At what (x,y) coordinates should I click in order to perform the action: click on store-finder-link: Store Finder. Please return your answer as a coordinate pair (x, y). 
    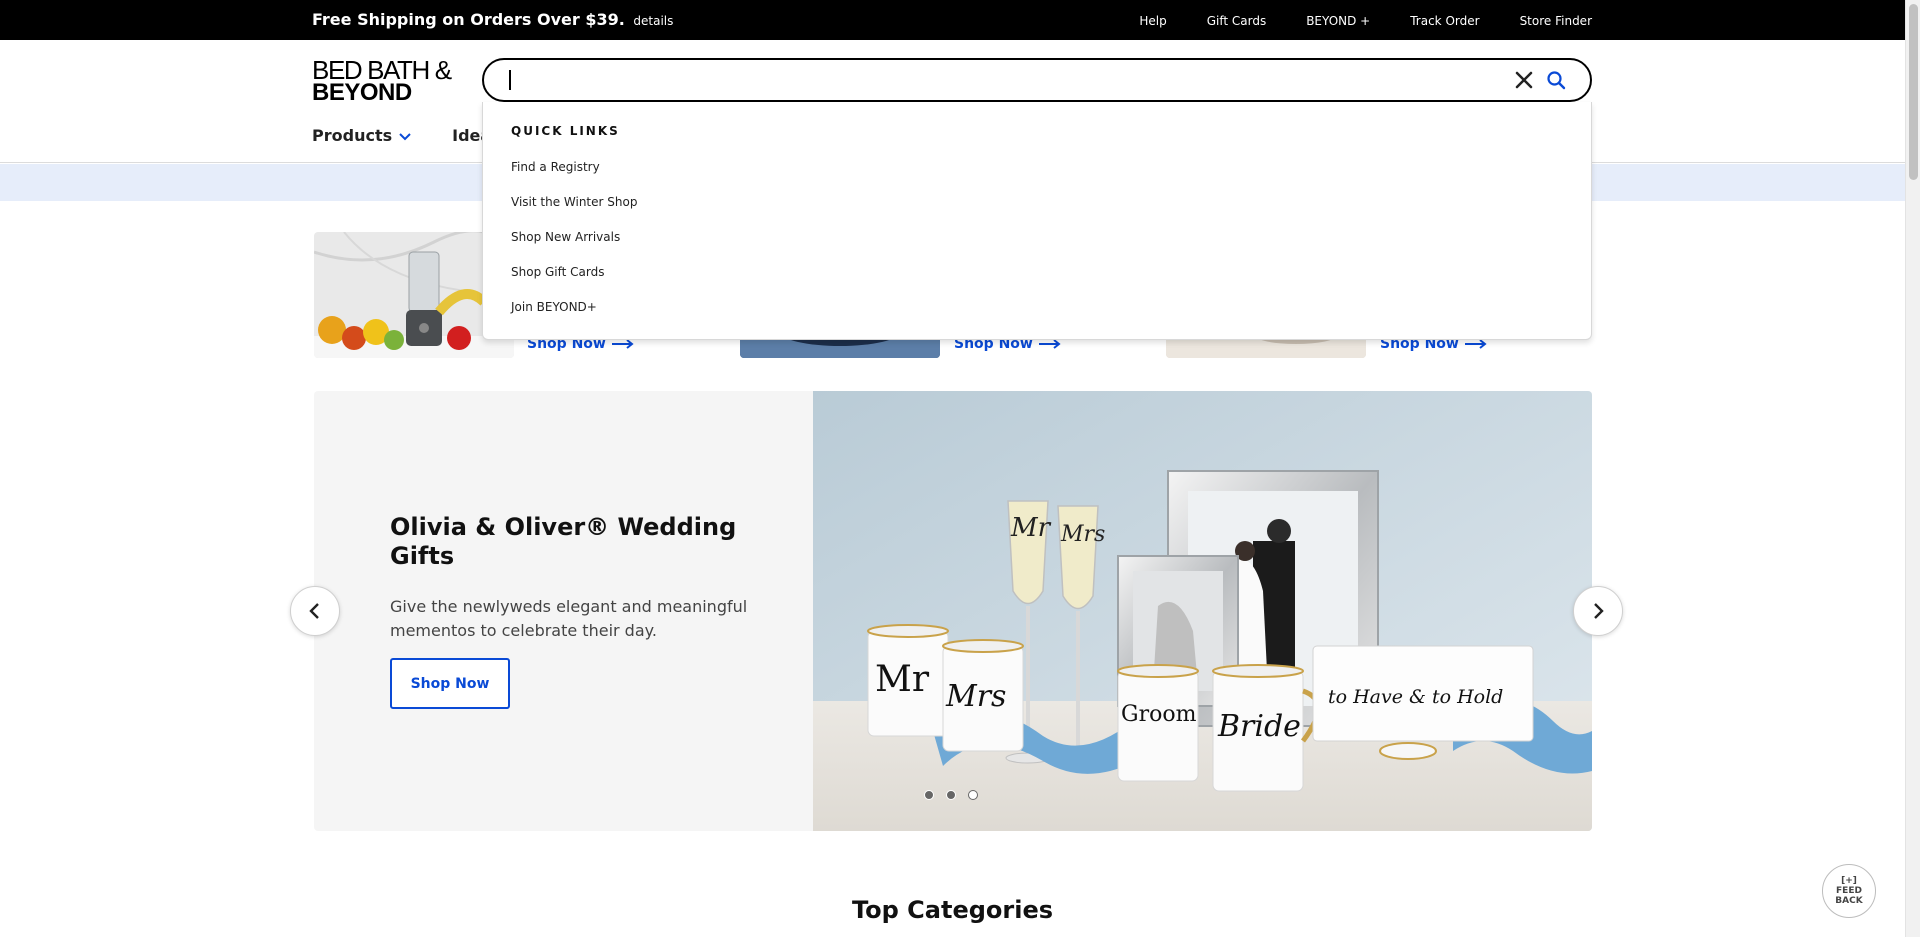
    Looking at the image, I should click on (1556, 21).